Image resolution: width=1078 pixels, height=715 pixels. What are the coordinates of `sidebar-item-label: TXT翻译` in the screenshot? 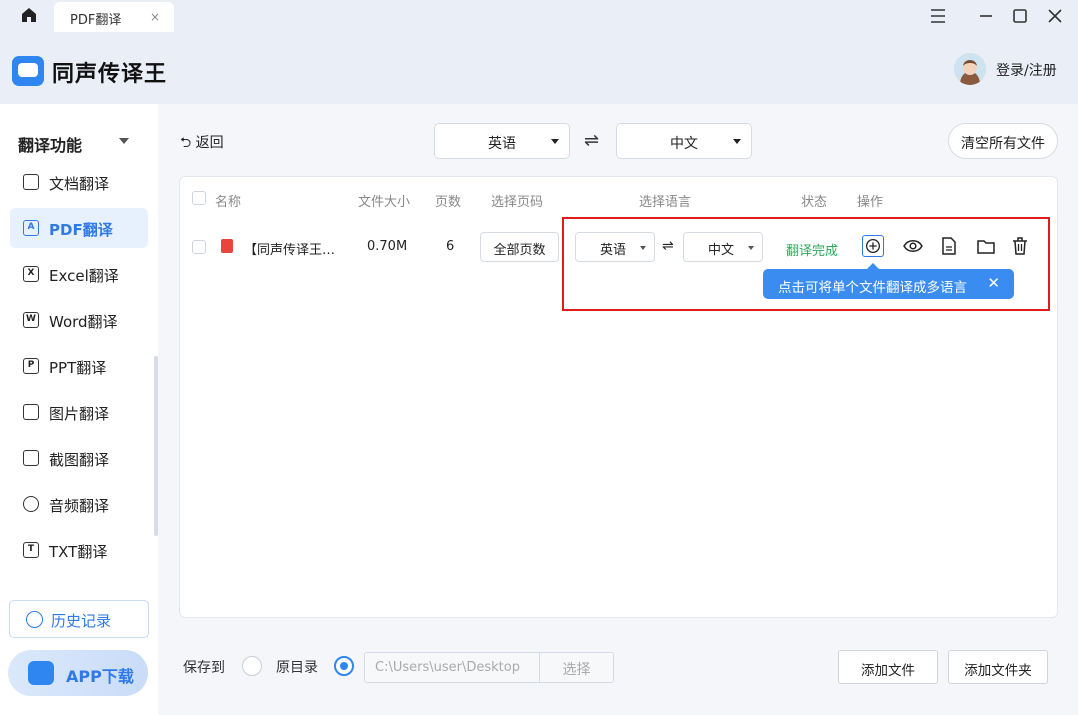 It's located at (78, 552).